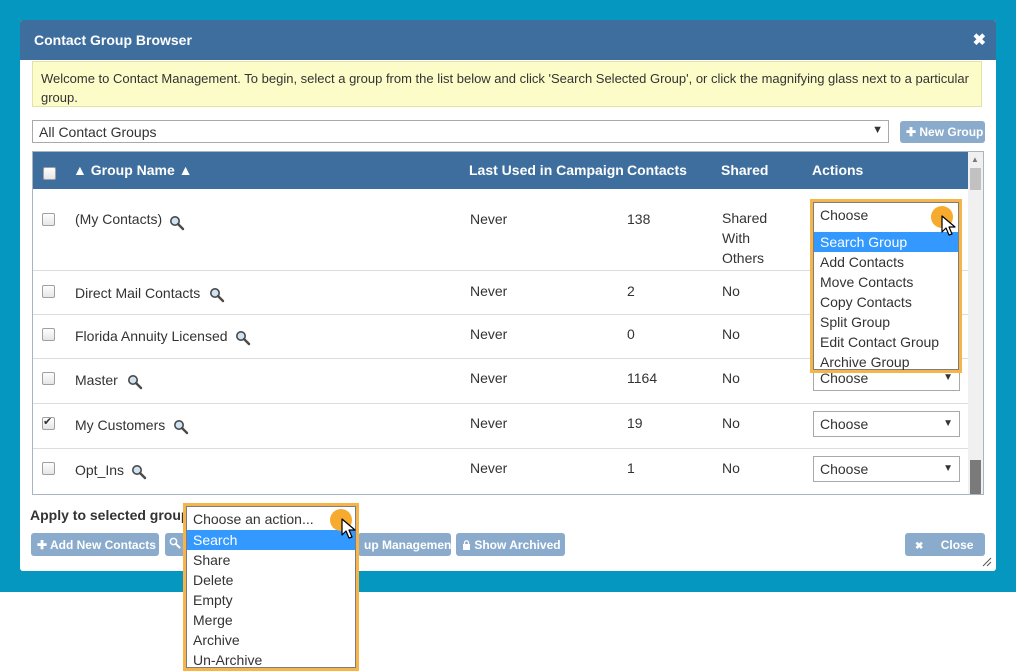 The height and width of the screenshot is (672, 1016). I want to click on column-header-last-used: Last Used in Campaign, so click(546, 170).